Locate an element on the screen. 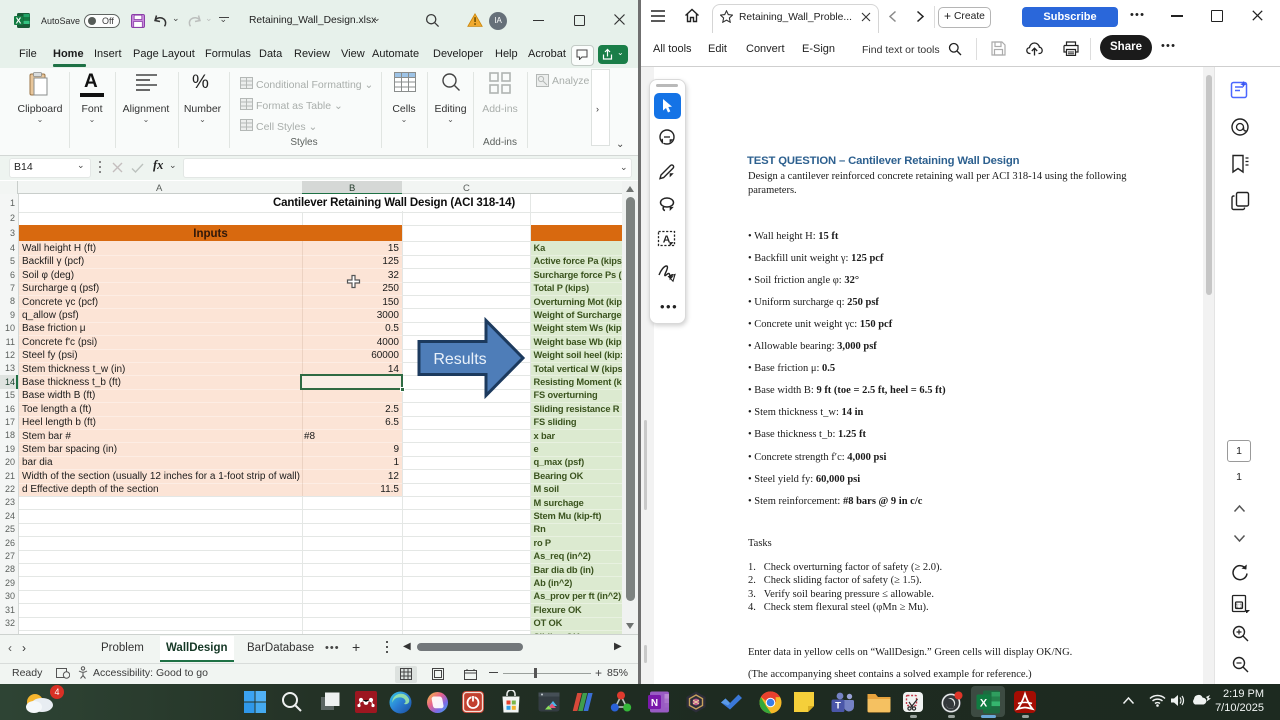 The height and width of the screenshot is (720, 1280). svg-text: Results is located at coordinates (459, 359).